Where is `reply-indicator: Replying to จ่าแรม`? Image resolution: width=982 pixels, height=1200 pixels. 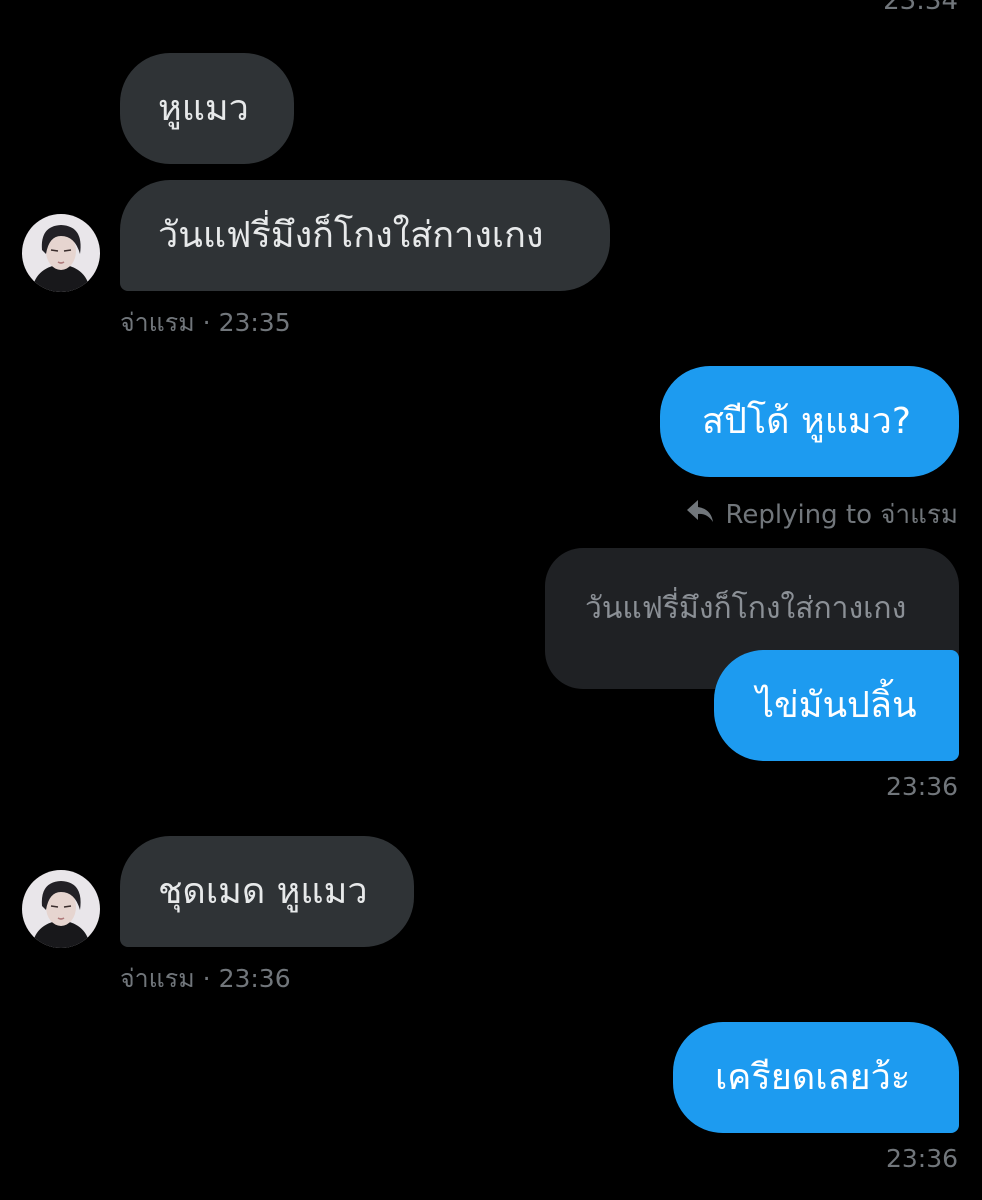
reply-indicator: Replying to จ่าแรม is located at coordinates (821, 514).